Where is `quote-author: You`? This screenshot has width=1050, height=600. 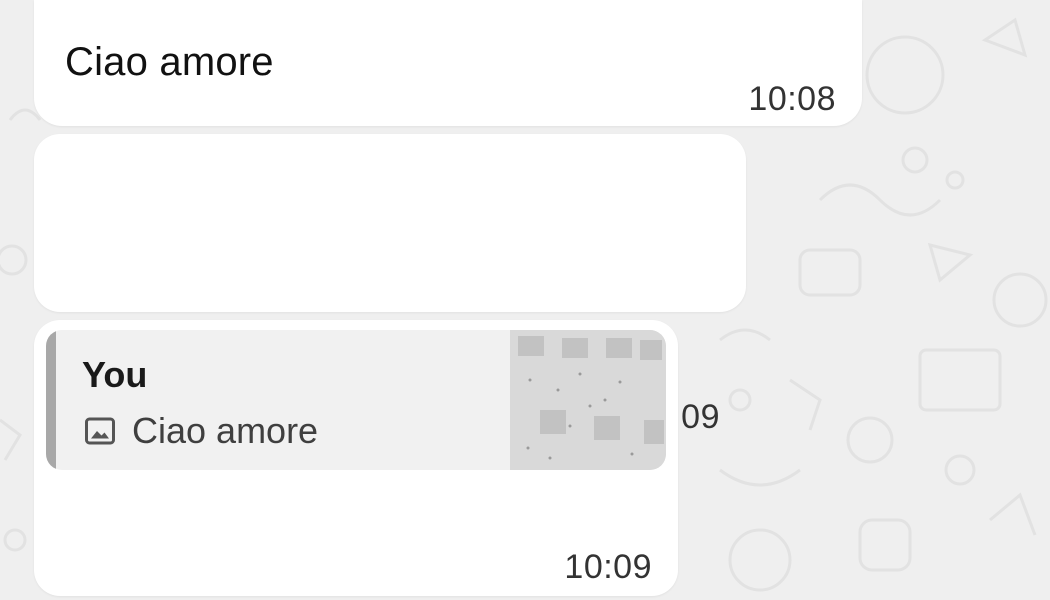 quote-author: You is located at coordinates (115, 374).